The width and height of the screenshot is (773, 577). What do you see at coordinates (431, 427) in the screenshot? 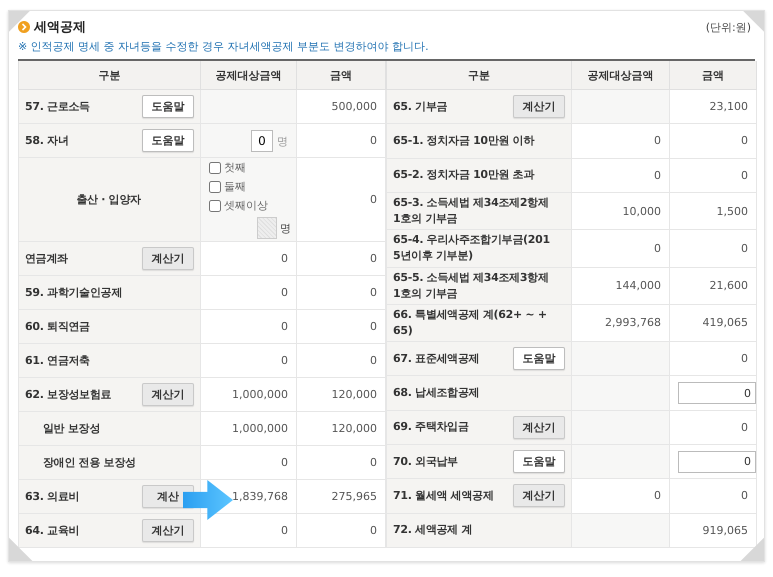
I see `row-label: 69. 주택차입금` at bounding box center [431, 427].